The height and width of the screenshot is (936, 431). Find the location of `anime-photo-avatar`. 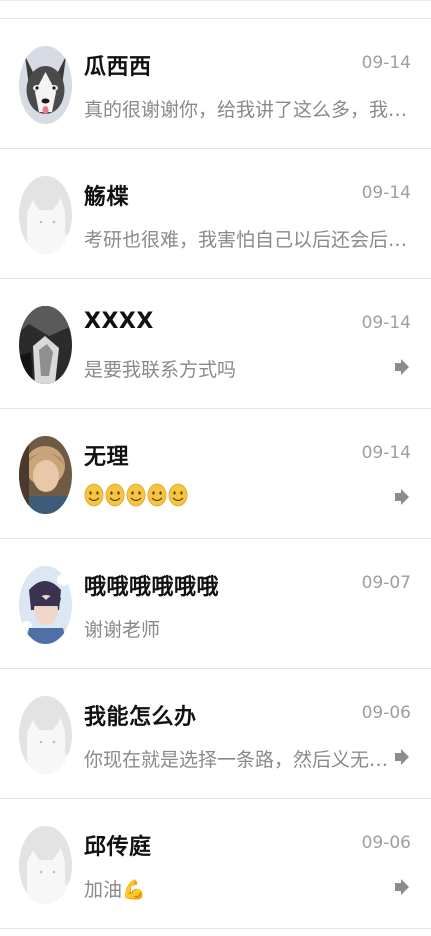

anime-photo-avatar is located at coordinates (45, 605).